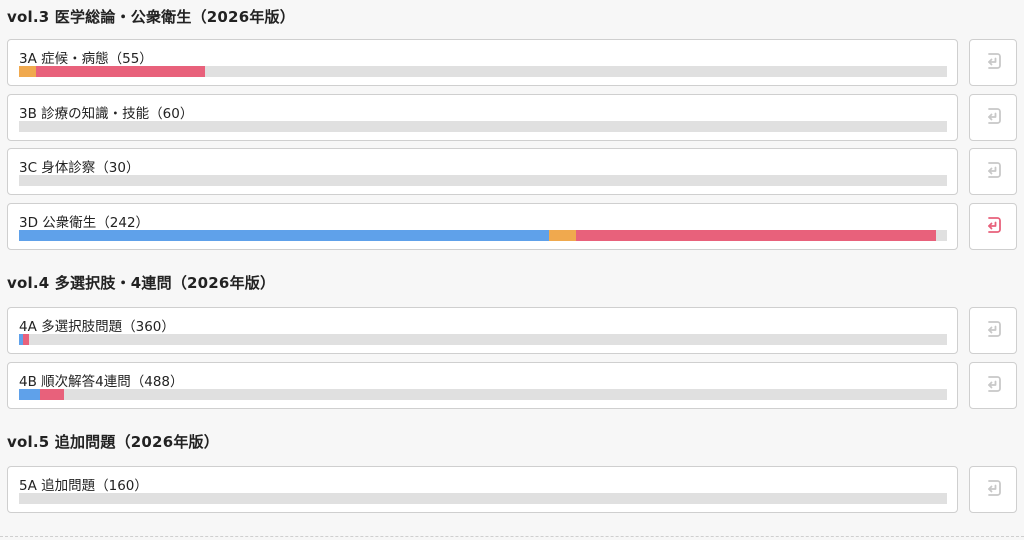 The image size is (1024, 540). What do you see at coordinates (482, 489) in the screenshot?
I see `unit-row-5a: 5A 追加問題（160）` at bounding box center [482, 489].